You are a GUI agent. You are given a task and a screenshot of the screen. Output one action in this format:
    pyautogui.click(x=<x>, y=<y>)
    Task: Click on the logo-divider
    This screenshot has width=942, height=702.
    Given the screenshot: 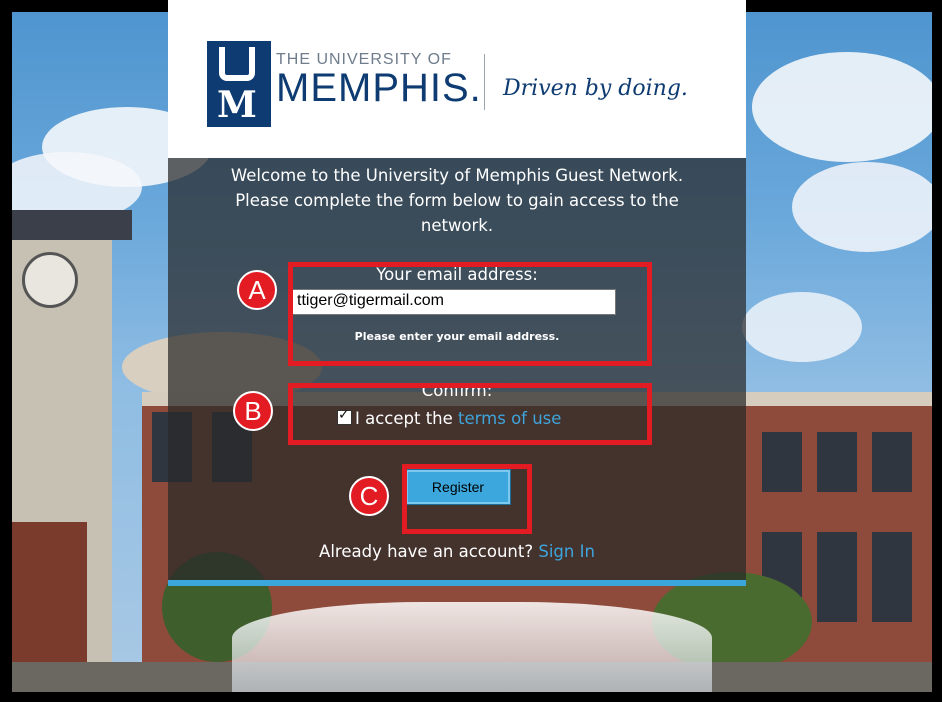 What is the action you would take?
    pyautogui.click(x=484, y=82)
    